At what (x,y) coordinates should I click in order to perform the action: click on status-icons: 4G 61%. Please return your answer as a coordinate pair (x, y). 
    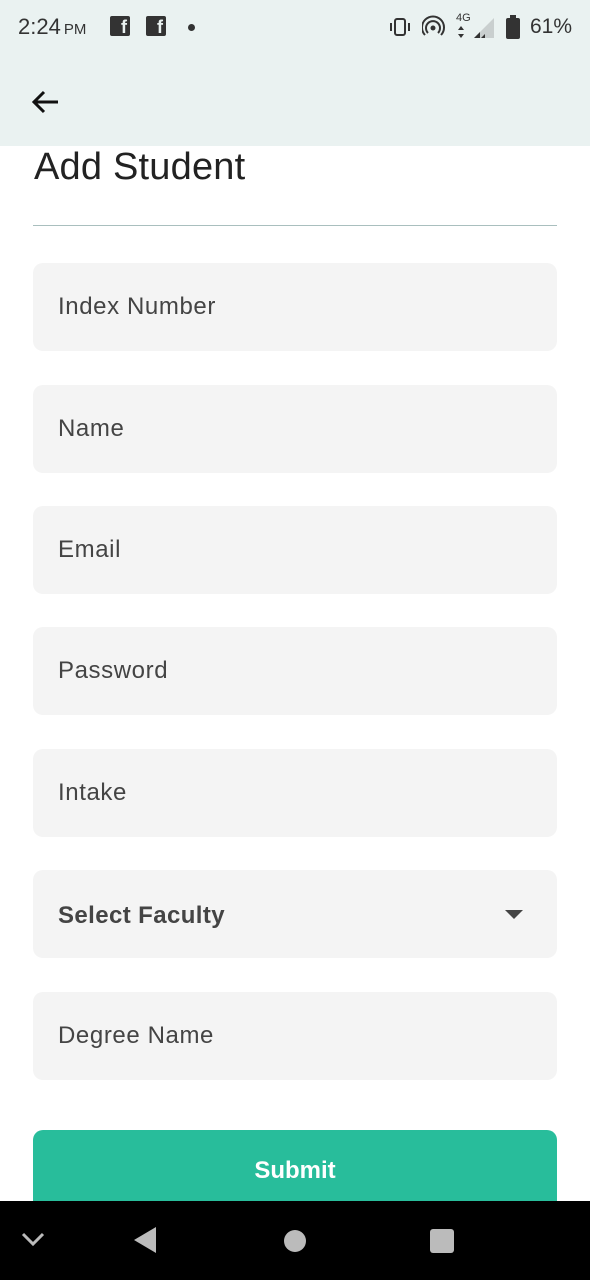
    Looking at the image, I should click on (480, 27).